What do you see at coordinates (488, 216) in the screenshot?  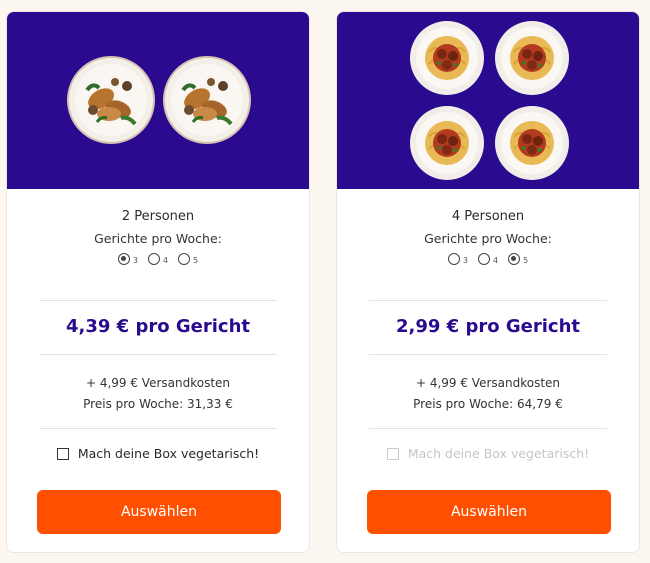 I see `persons-title: 4 Personen` at bounding box center [488, 216].